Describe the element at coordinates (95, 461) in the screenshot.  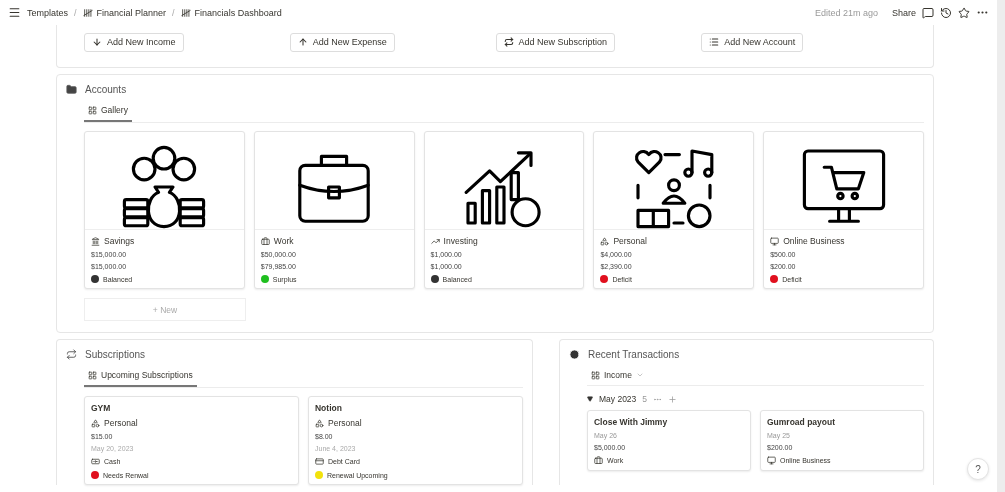
I see `banknote-icon` at that location.